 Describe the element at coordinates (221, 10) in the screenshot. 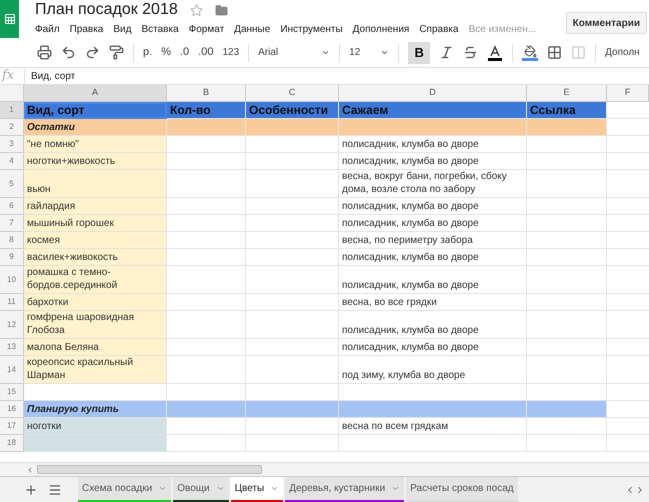

I see `folder-icon` at that location.